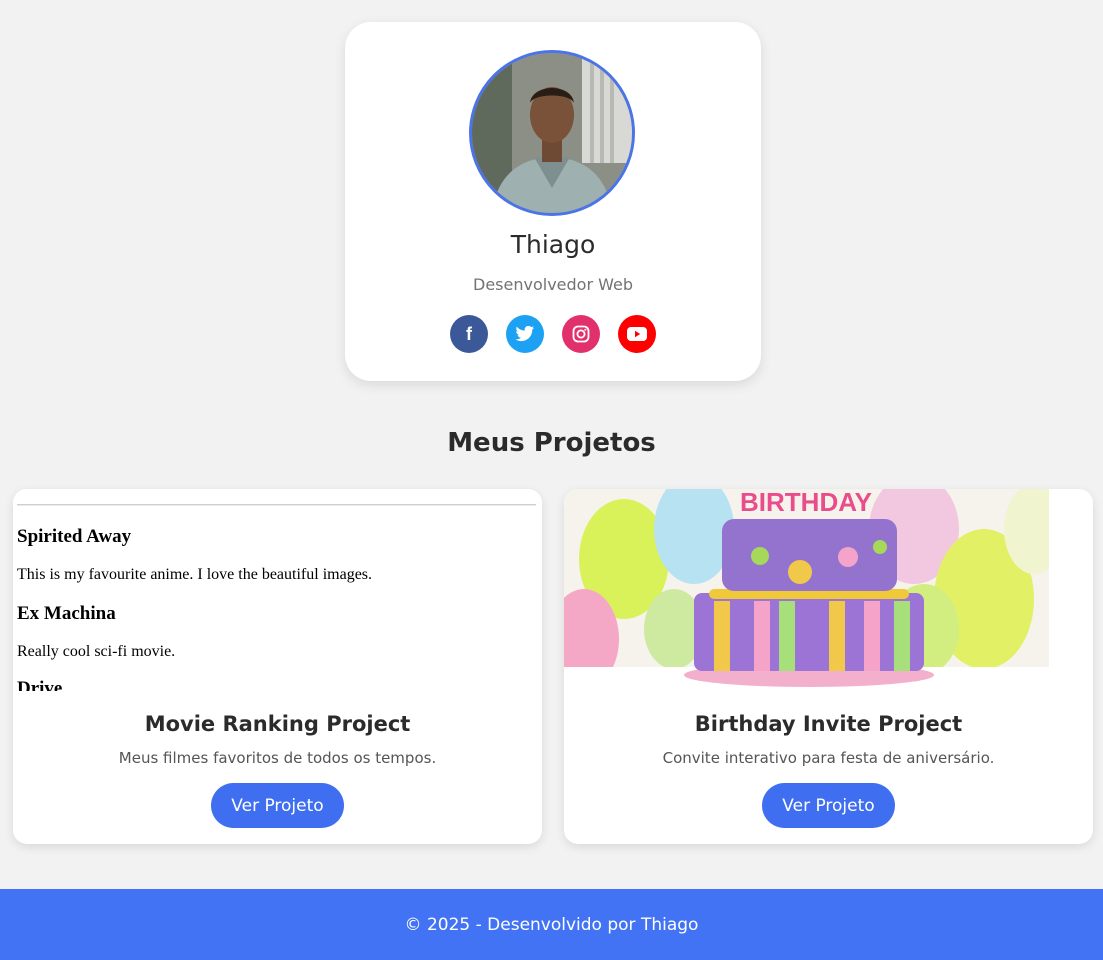  I want to click on profile-role: Desenvolvedor Web, so click(553, 284).